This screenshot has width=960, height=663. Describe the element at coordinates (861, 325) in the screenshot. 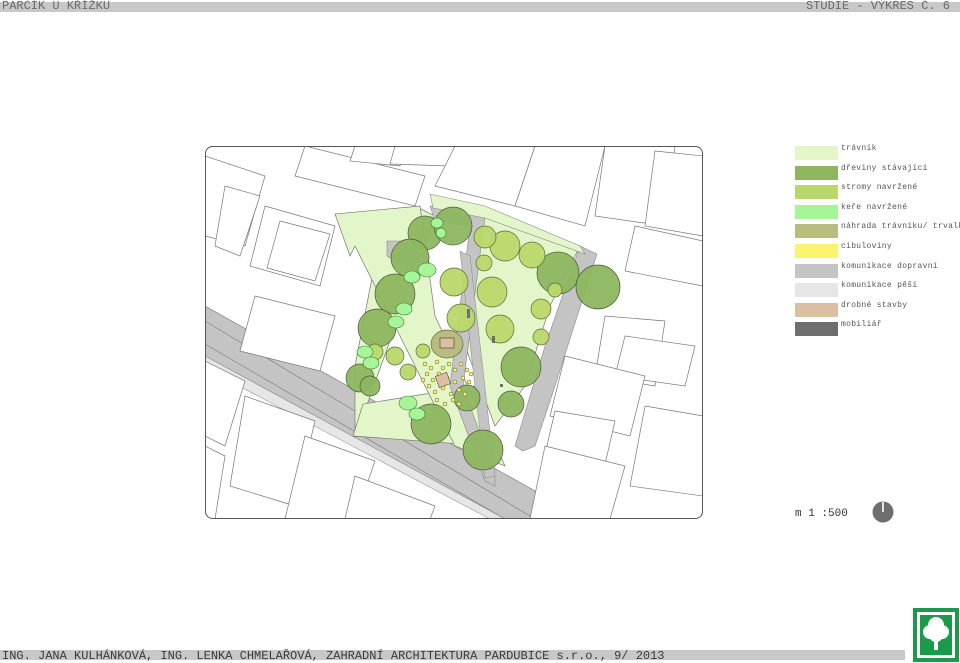

I see `legend-label: mobiliář` at that location.